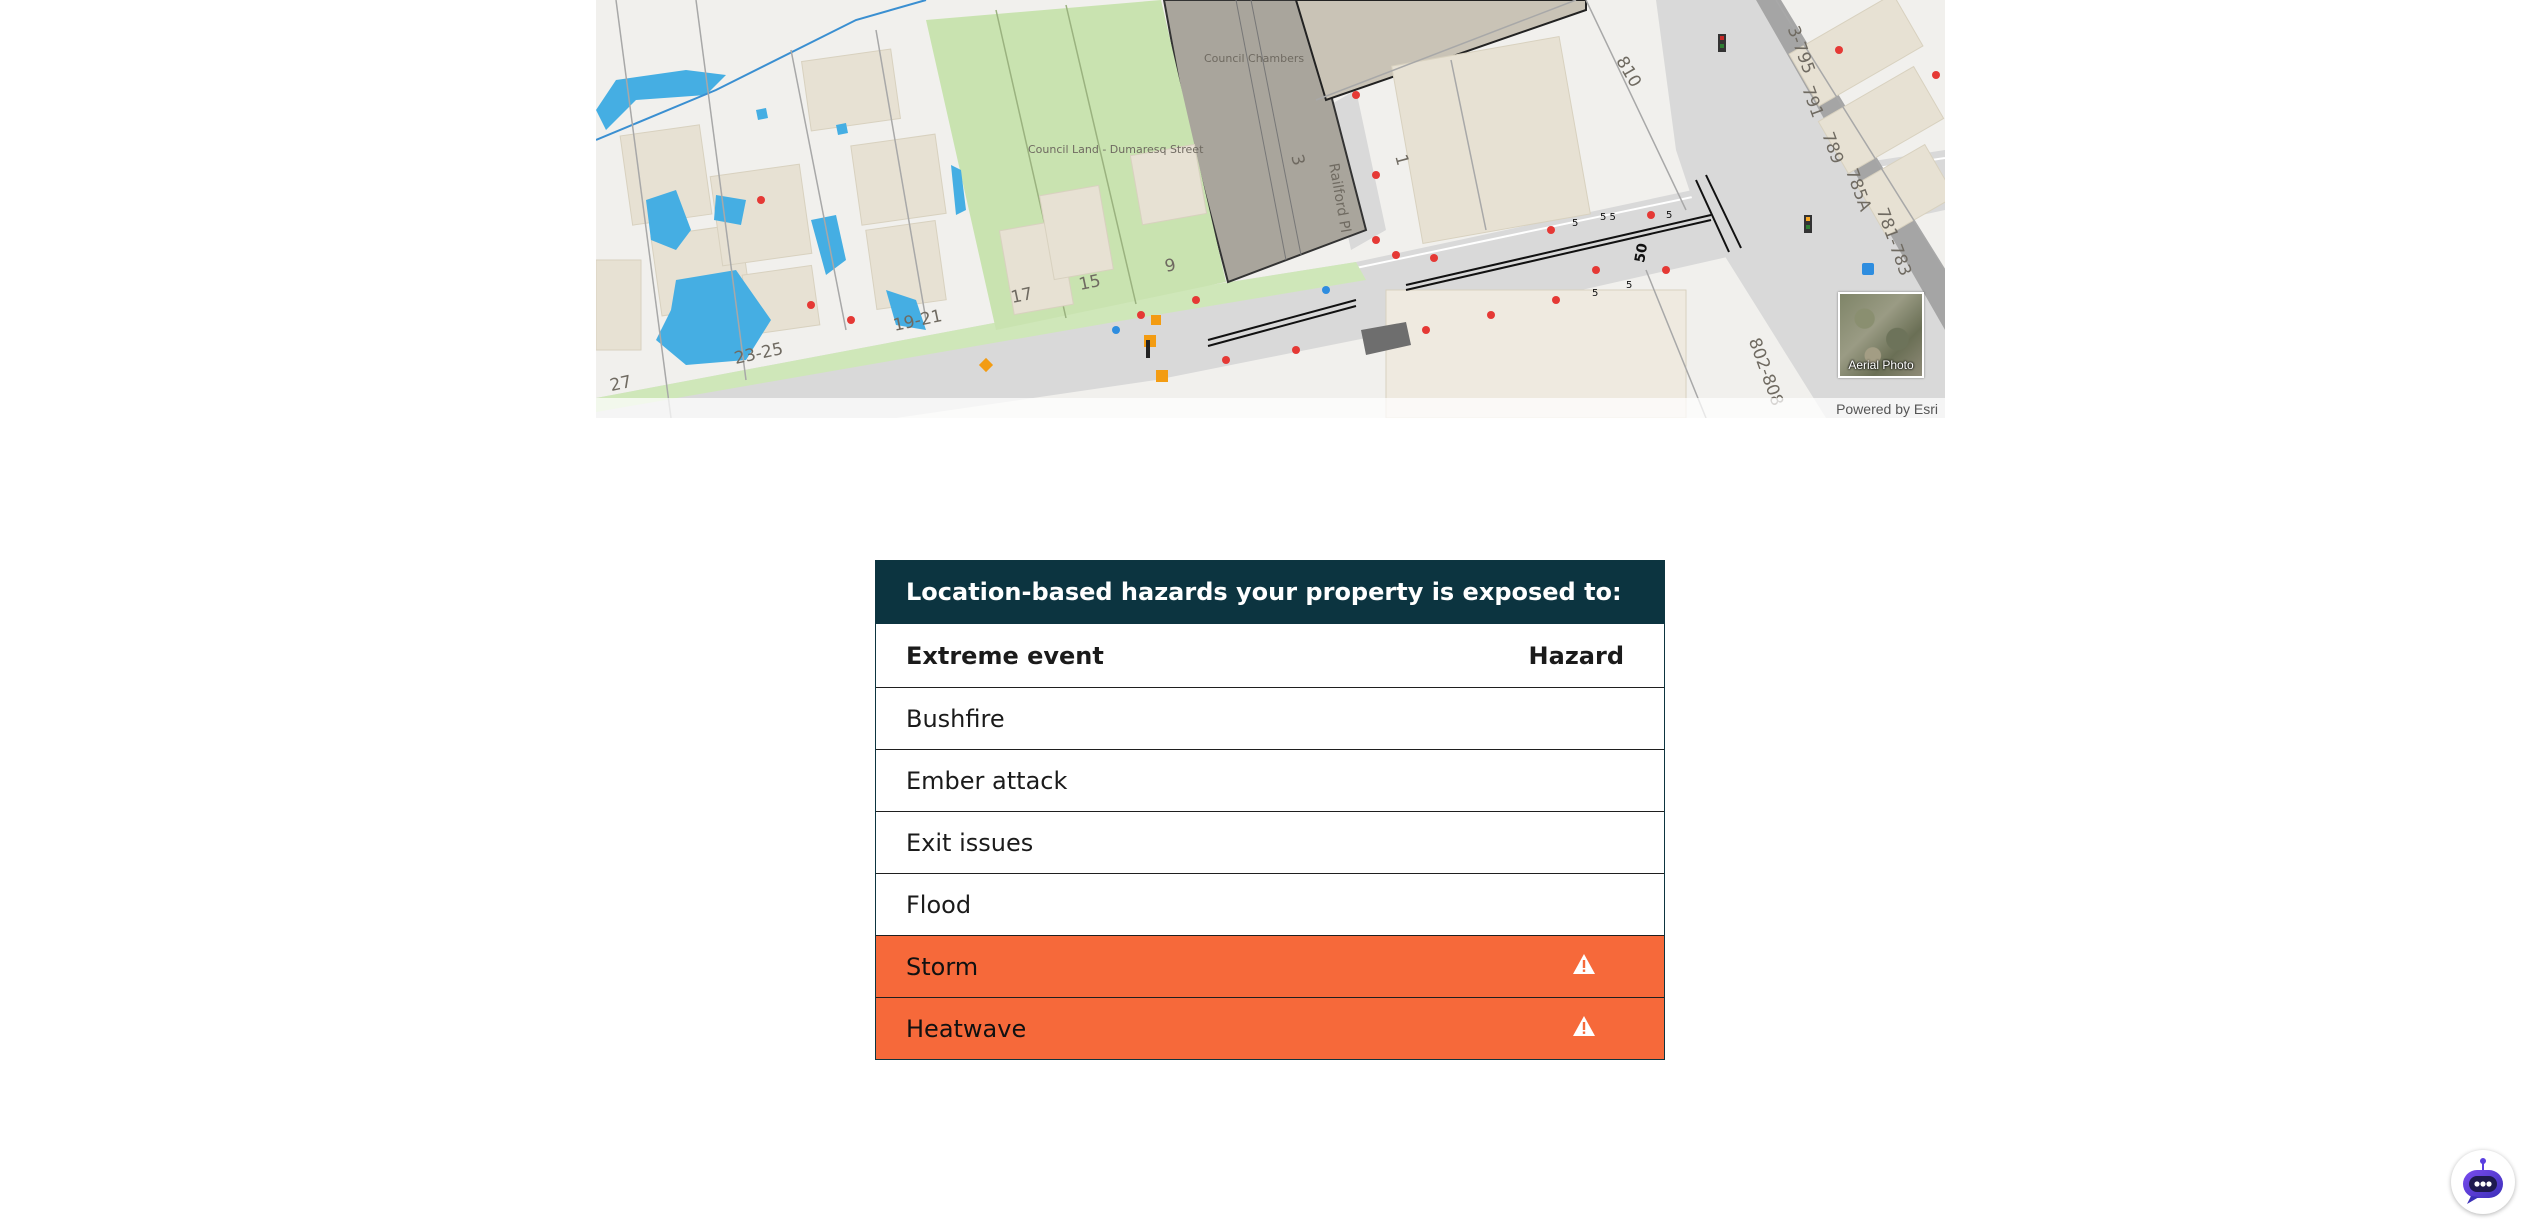  I want to click on map-label-mark-d: 5, so click(1669, 215).